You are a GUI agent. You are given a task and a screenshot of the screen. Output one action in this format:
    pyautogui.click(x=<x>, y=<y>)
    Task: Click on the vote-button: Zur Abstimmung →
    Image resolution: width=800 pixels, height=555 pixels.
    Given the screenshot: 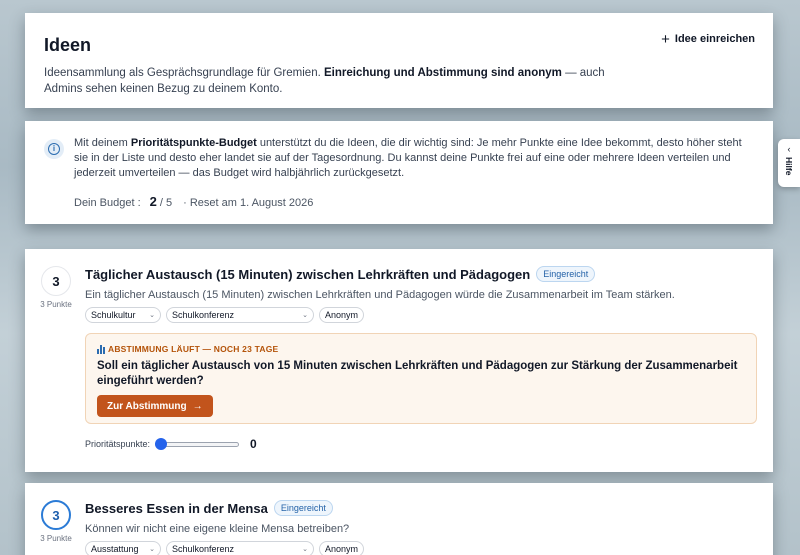 What is the action you would take?
    pyautogui.click(x=155, y=406)
    